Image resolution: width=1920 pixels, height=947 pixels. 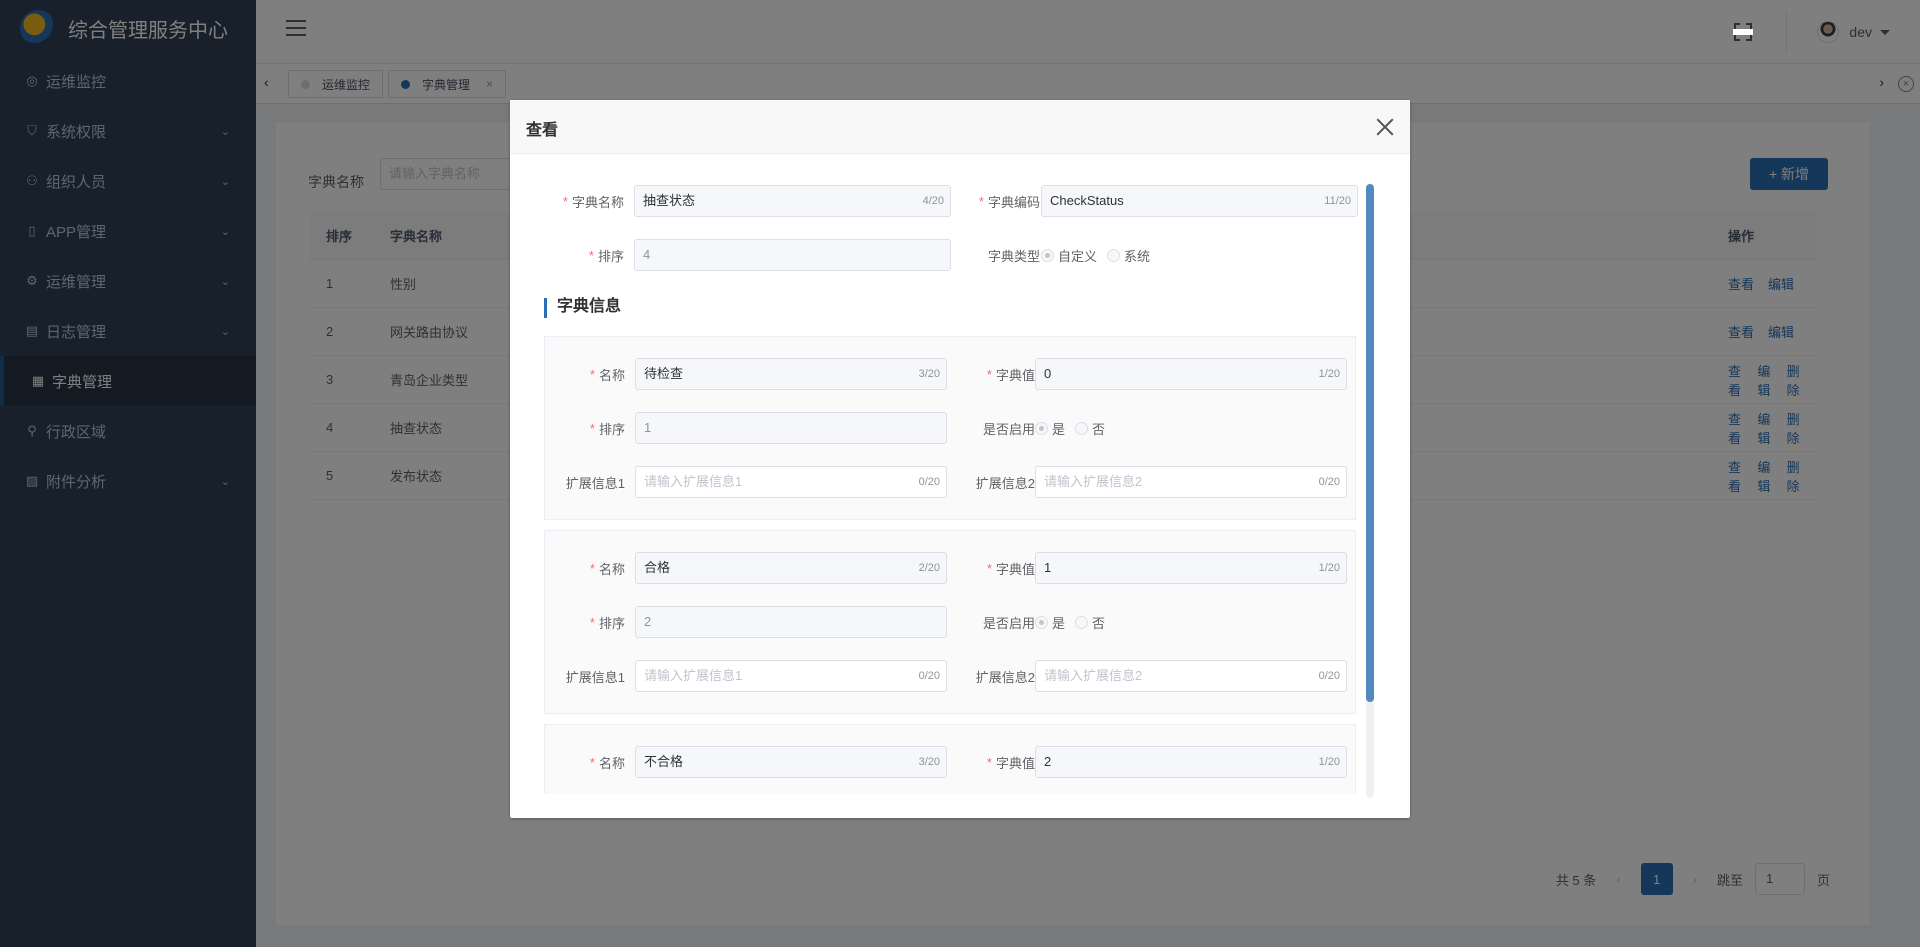 What do you see at coordinates (950, 759) in the screenshot?
I see `dict-item-group: * 名称 不合格 3/20 * 字典值 2 1/20` at bounding box center [950, 759].